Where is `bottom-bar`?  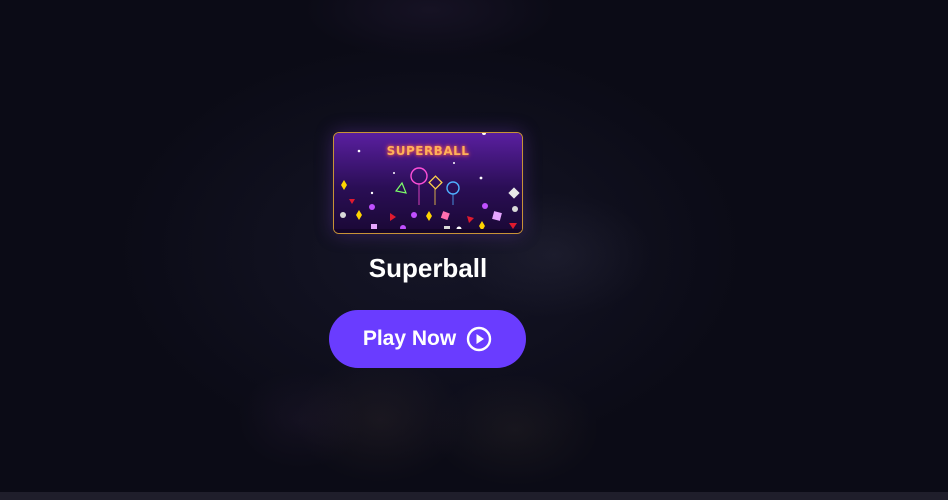 bottom-bar is located at coordinates (474, 496).